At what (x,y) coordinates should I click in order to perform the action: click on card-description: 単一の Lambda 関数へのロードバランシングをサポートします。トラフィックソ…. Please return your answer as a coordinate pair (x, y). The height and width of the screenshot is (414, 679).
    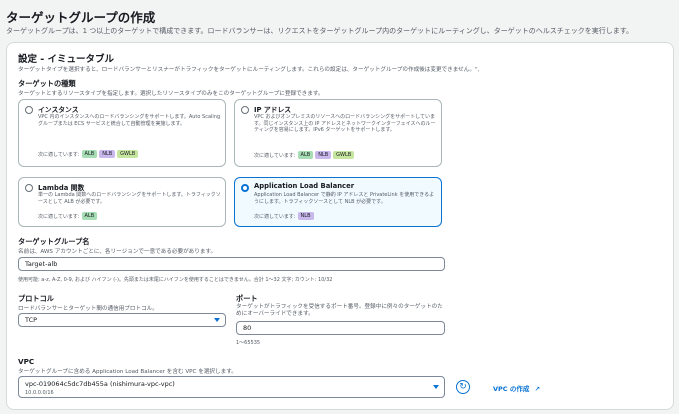
    Looking at the image, I should click on (129, 198).